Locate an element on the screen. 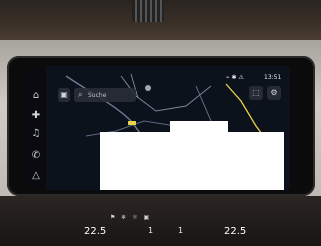  alert-icon: △ is located at coordinates (36, 176).